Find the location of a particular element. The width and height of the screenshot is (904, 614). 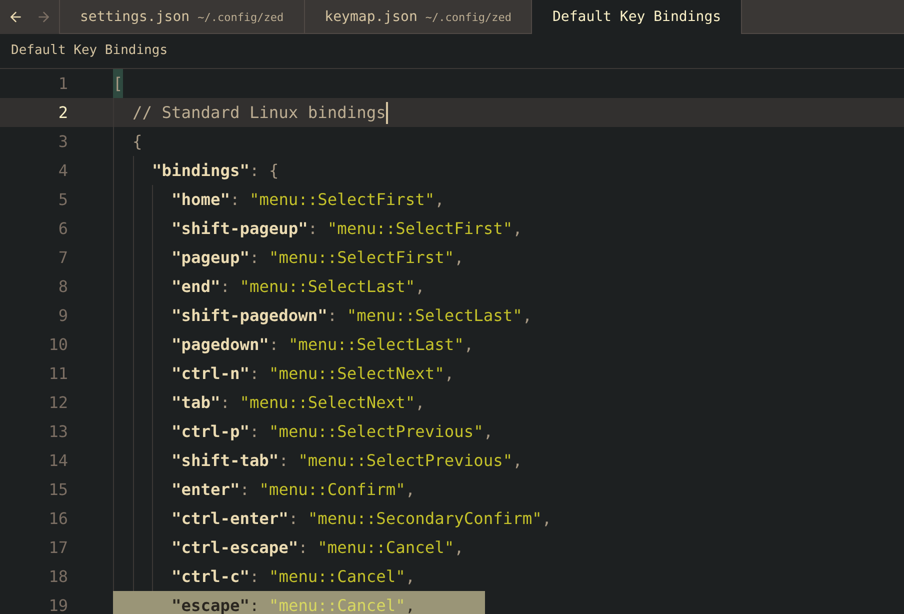

line-number: 17 is located at coordinates (58, 547).